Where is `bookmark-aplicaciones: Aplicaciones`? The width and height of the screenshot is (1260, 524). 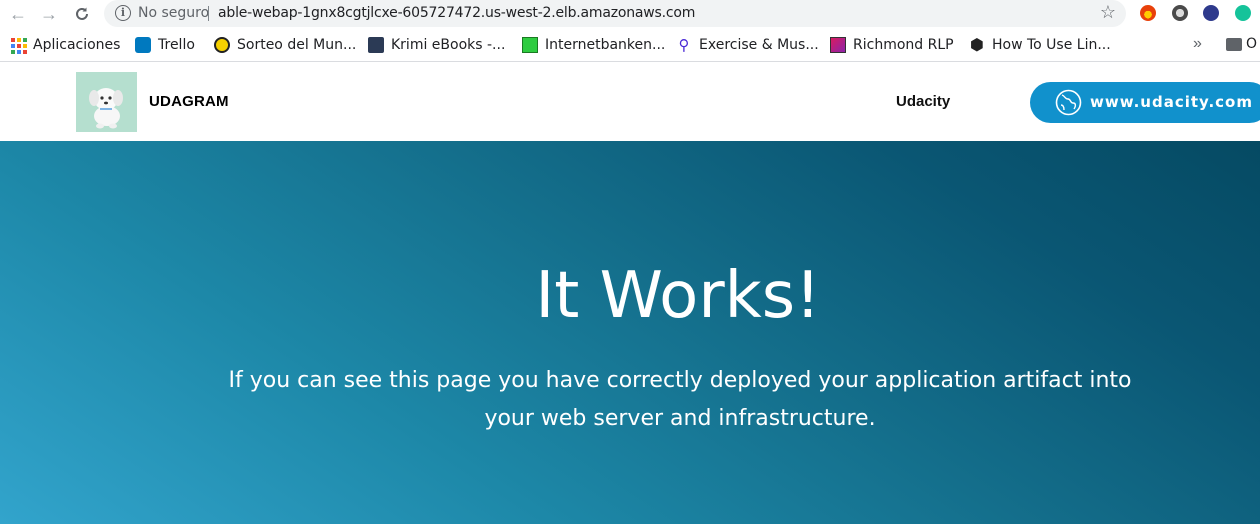 bookmark-aplicaciones: Aplicaciones is located at coordinates (65, 45).